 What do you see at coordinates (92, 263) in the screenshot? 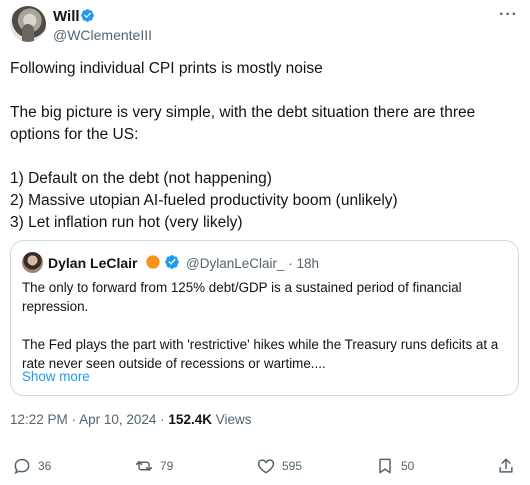
I see `quoted-author-name: Dylan LeClair` at bounding box center [92, 263].